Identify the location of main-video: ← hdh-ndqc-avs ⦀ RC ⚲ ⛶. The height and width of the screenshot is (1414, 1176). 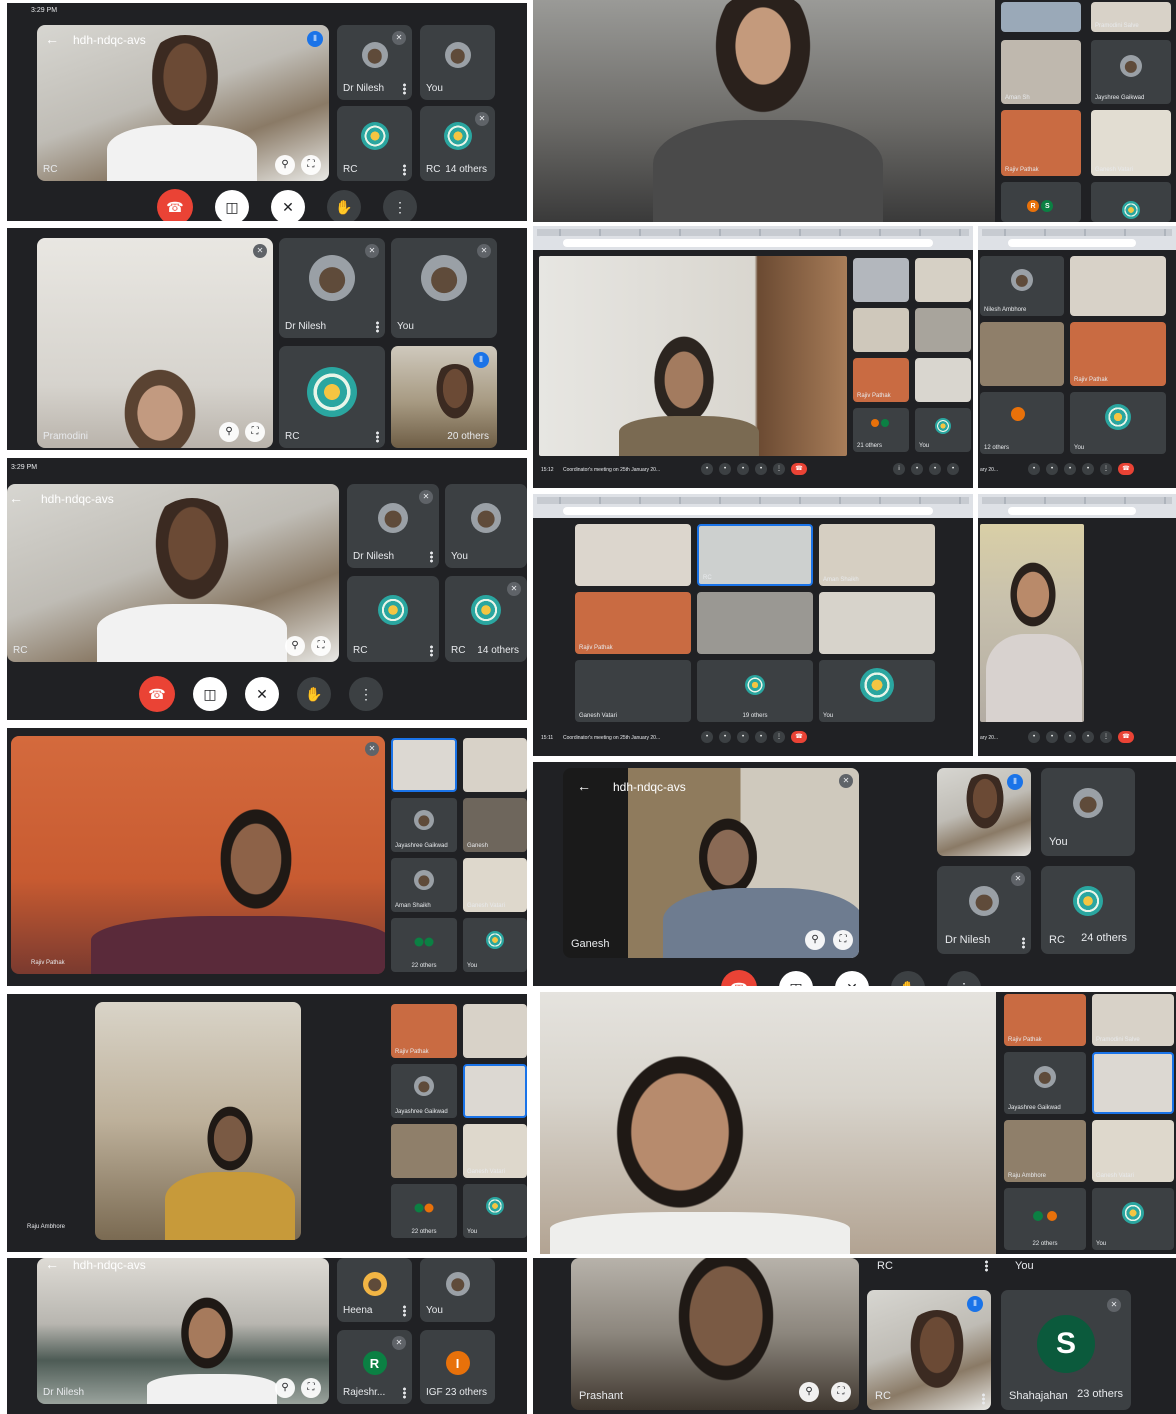
(183, 103).